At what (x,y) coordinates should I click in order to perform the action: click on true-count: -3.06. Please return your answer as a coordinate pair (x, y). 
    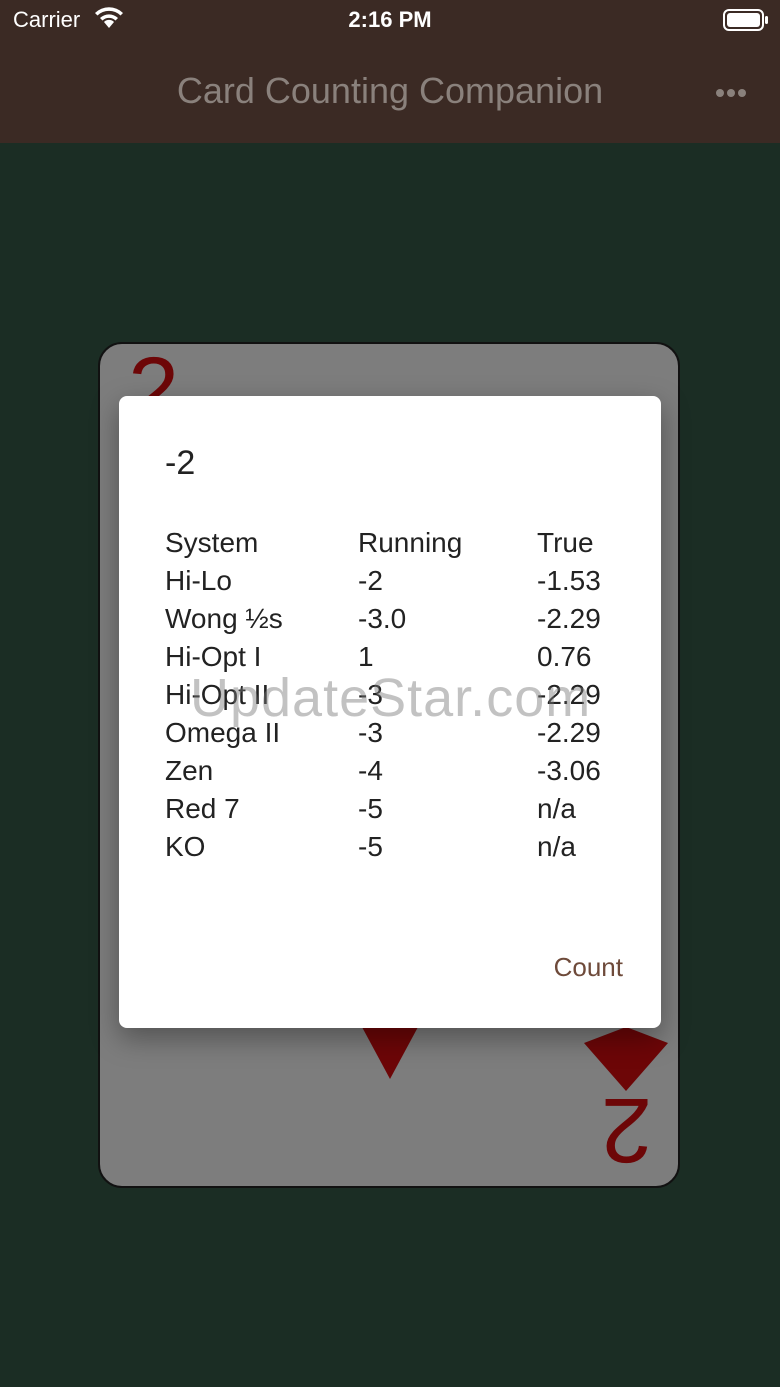
    Looking at the image, I should click on (569, 770).